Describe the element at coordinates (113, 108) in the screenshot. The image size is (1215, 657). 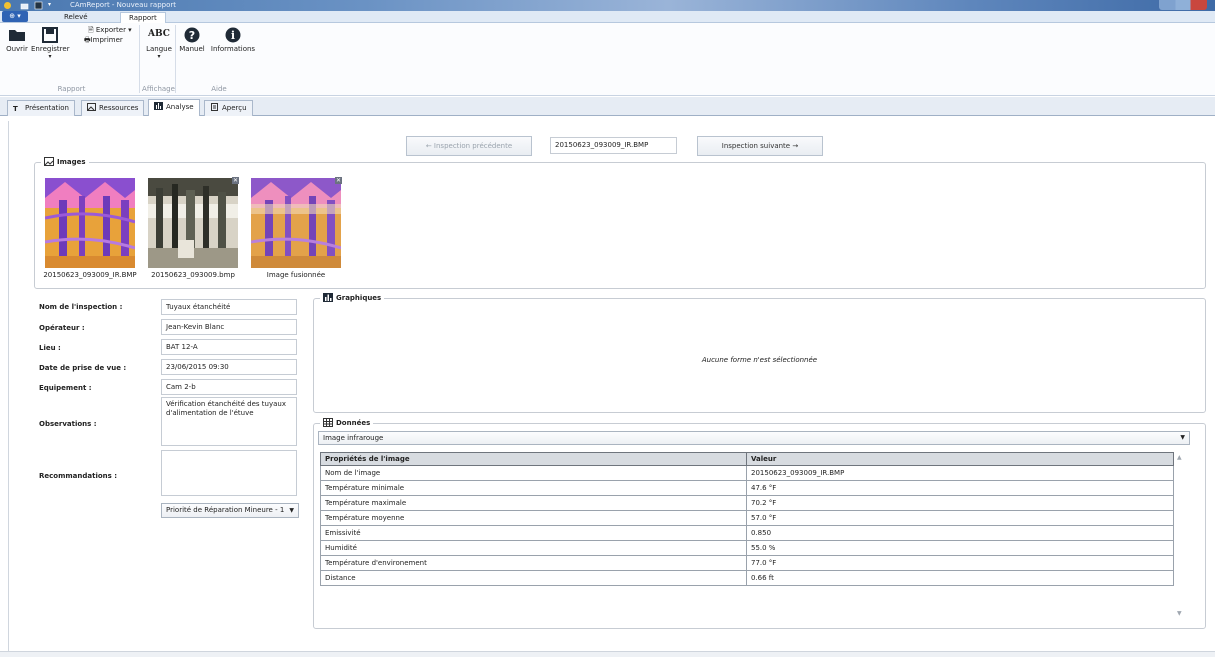
I see `tab-ressources: Ressources` at that location.